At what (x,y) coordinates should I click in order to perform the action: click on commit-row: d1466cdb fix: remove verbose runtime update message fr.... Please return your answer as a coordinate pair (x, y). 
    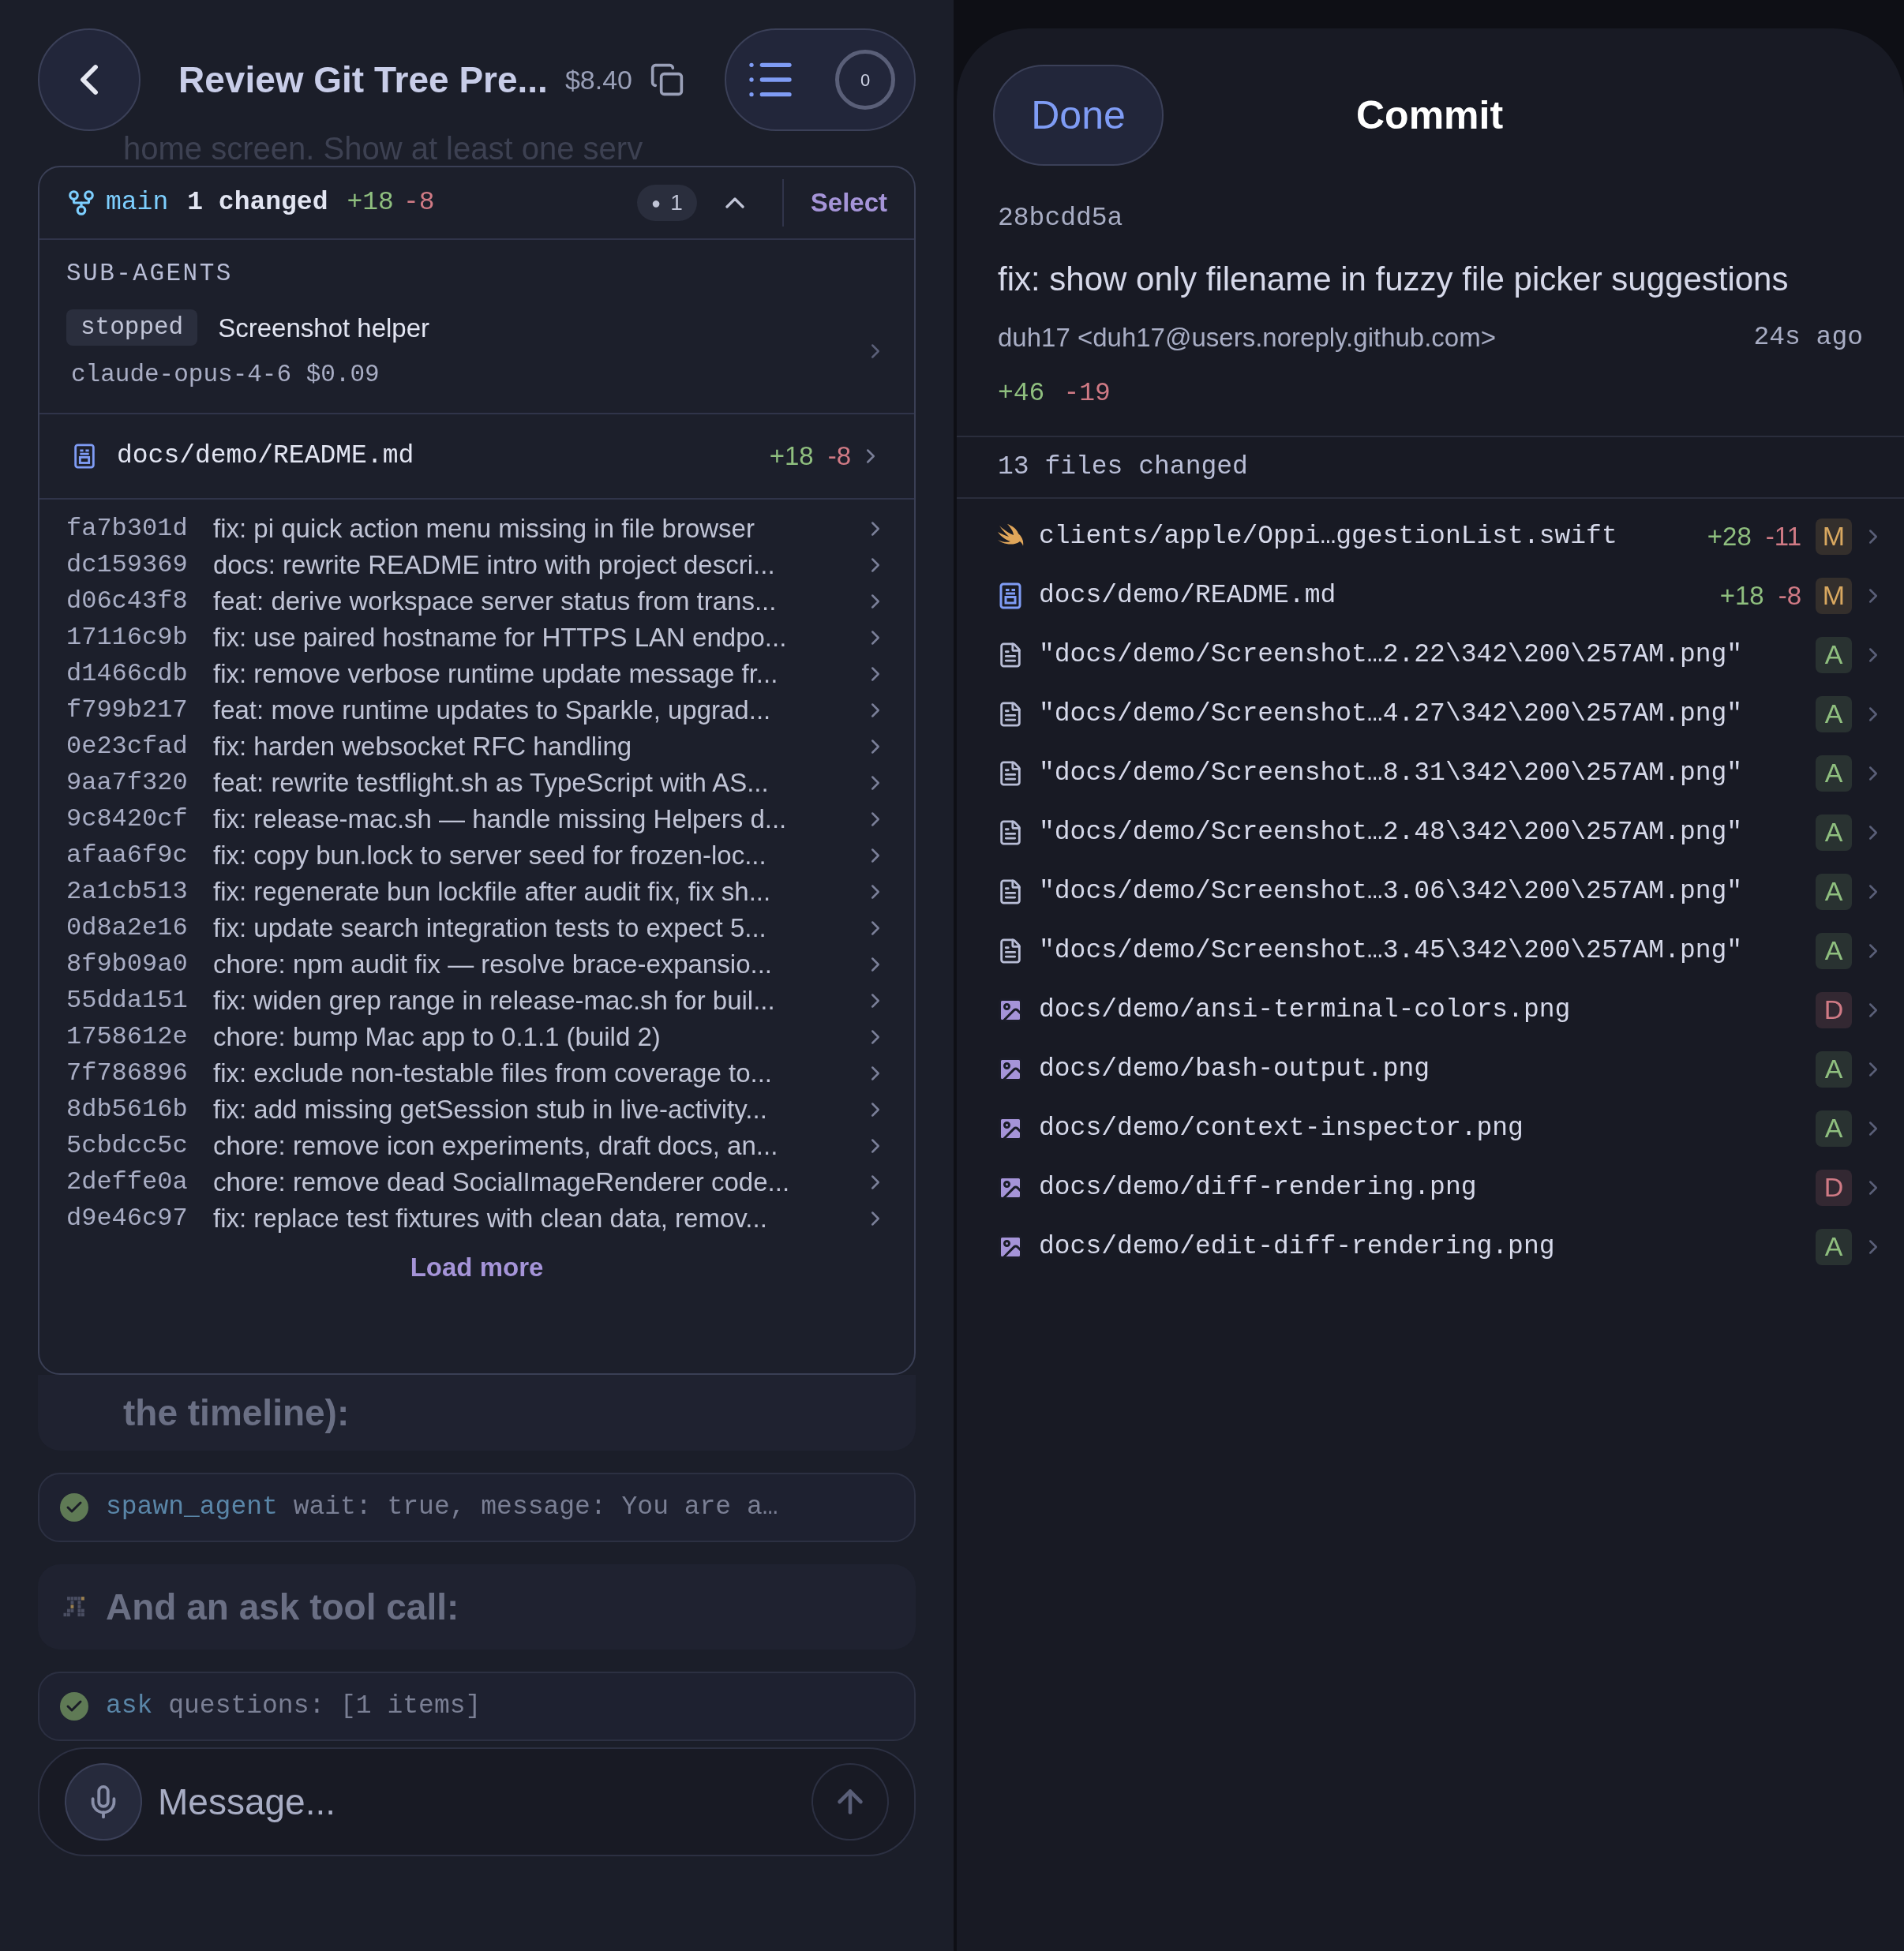
    Looking at the image, I should click on (476, 673).